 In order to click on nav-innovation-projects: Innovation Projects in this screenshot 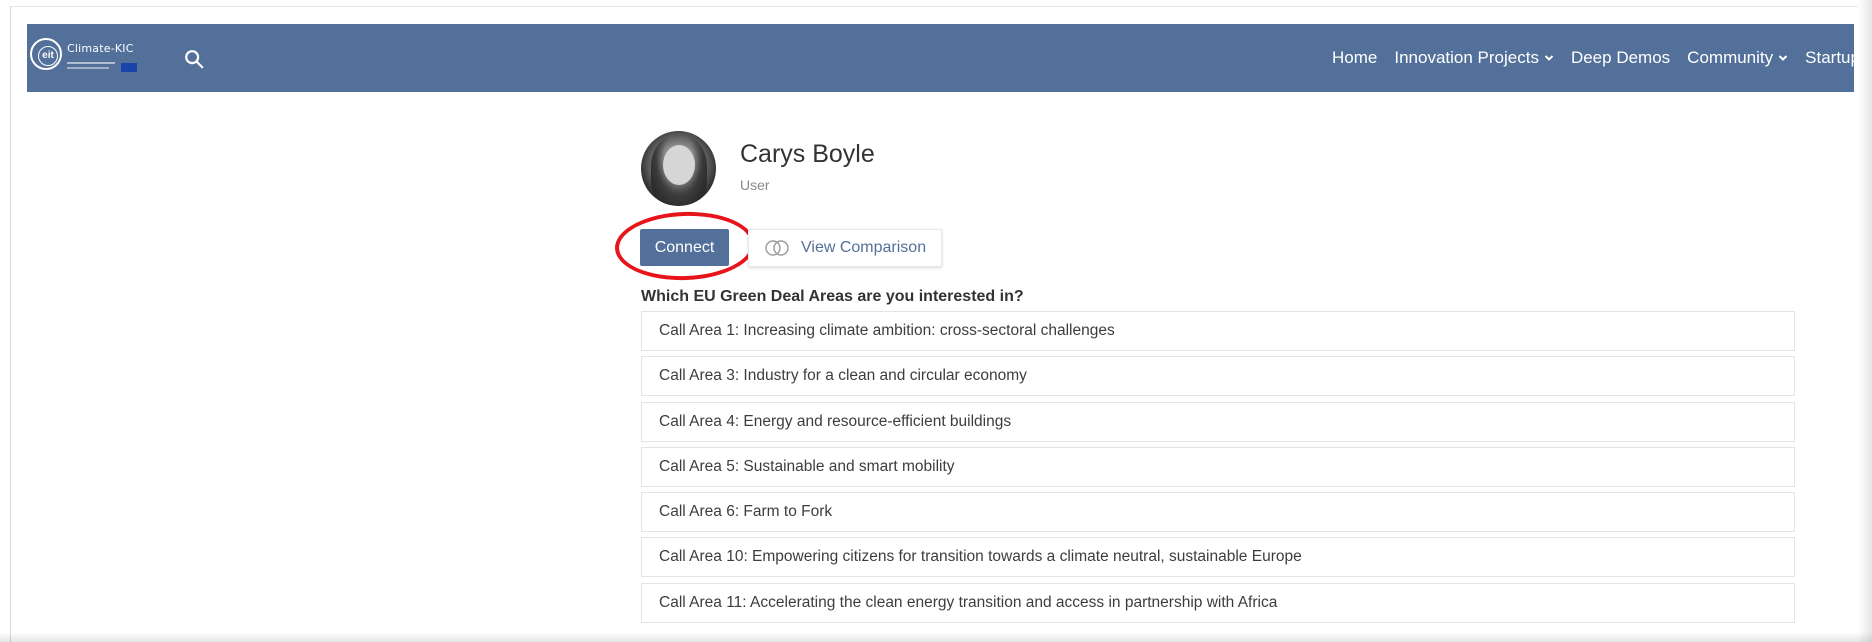, I will do `click(1474, 58)`.